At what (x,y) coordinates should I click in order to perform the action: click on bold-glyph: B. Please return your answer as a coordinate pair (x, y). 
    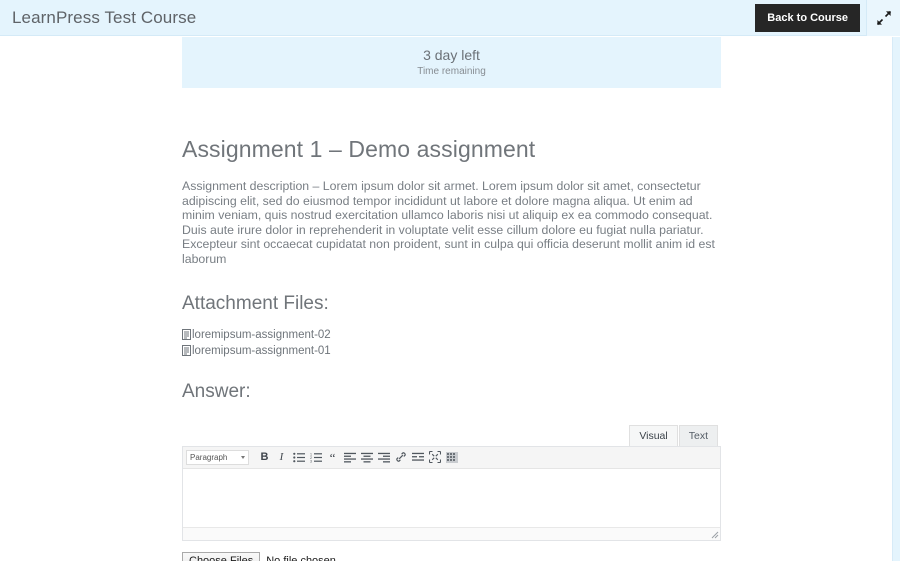
    Looking at the image, I should click on (264, 456).